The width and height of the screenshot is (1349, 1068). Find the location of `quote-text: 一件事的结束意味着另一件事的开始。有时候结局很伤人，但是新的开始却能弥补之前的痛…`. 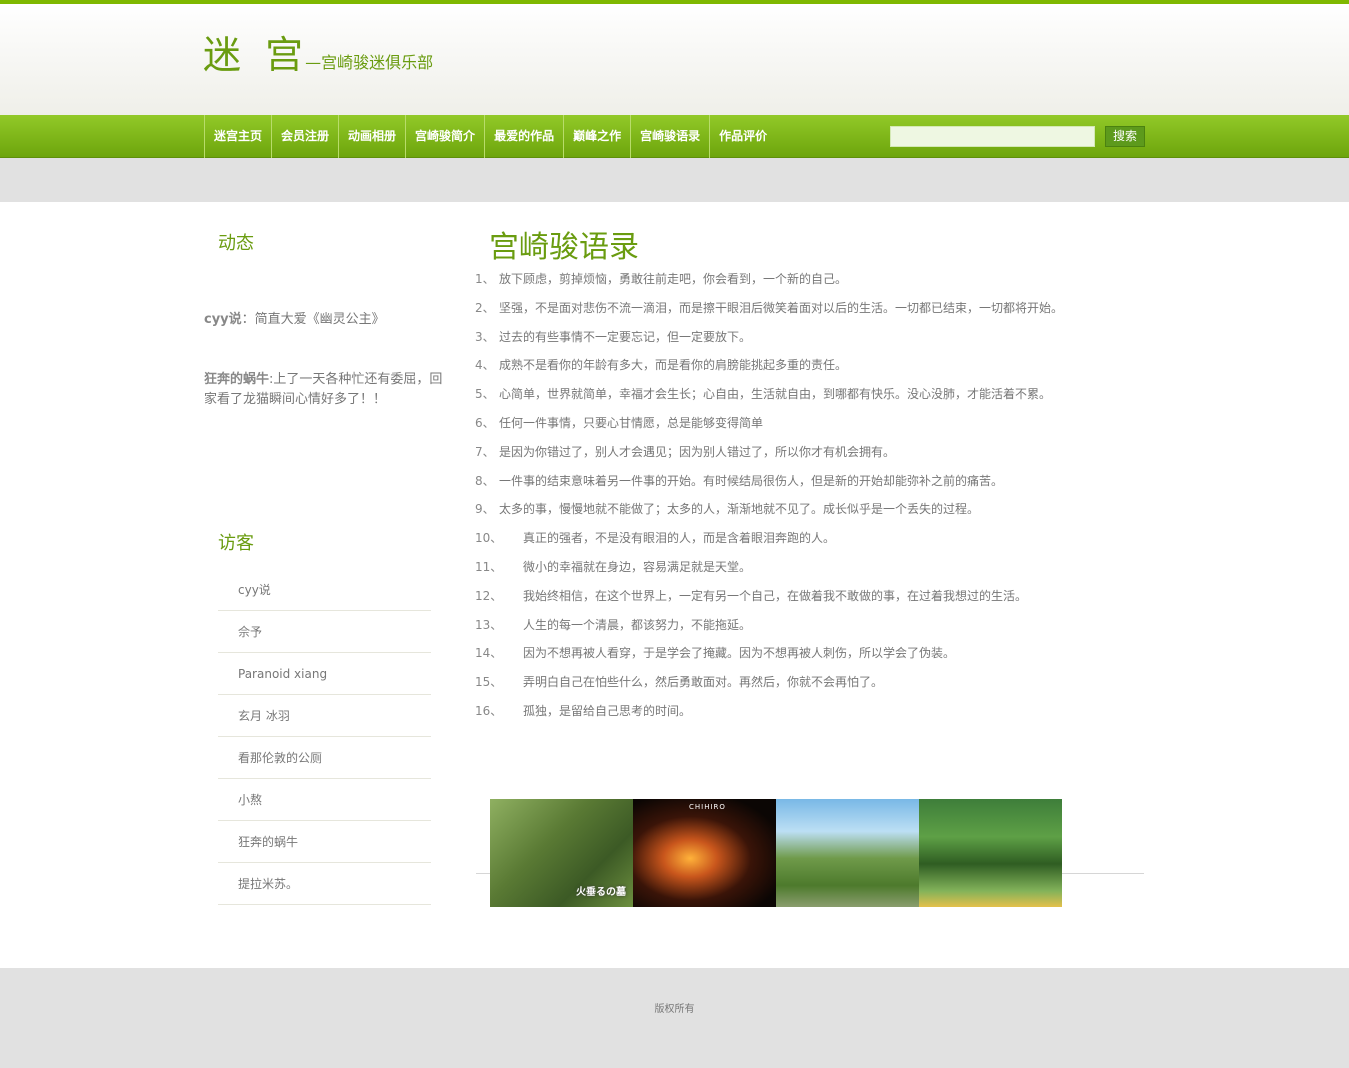

quote-text: 一件事的结束意味着另一件事的开始。有时候结局很伤人，但是新的开始却能弥补之前的痛… is located at coordinates (751, 480).